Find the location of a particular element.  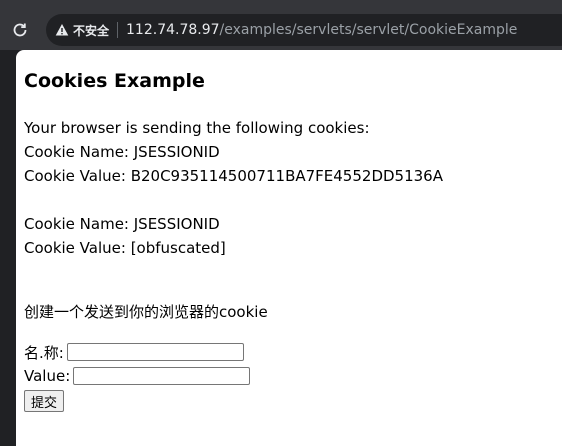

value-row: Value: is located at coordinates (137, 376).